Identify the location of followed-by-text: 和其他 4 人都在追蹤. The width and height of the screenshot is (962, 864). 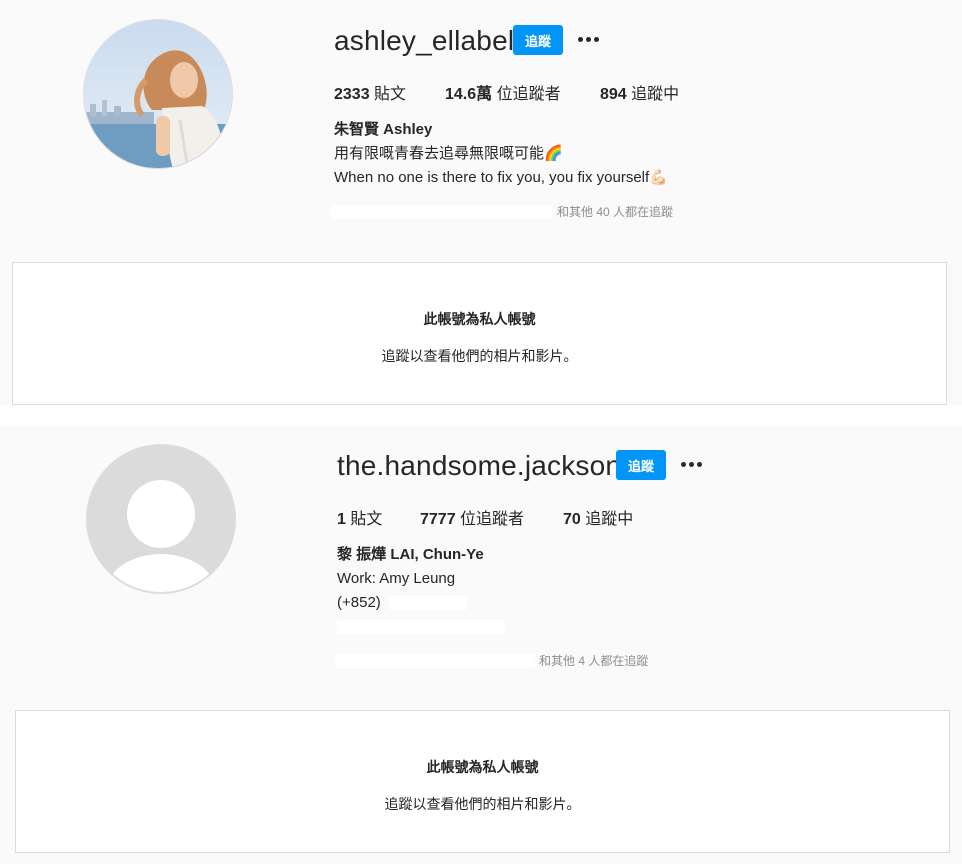
(594, 661).